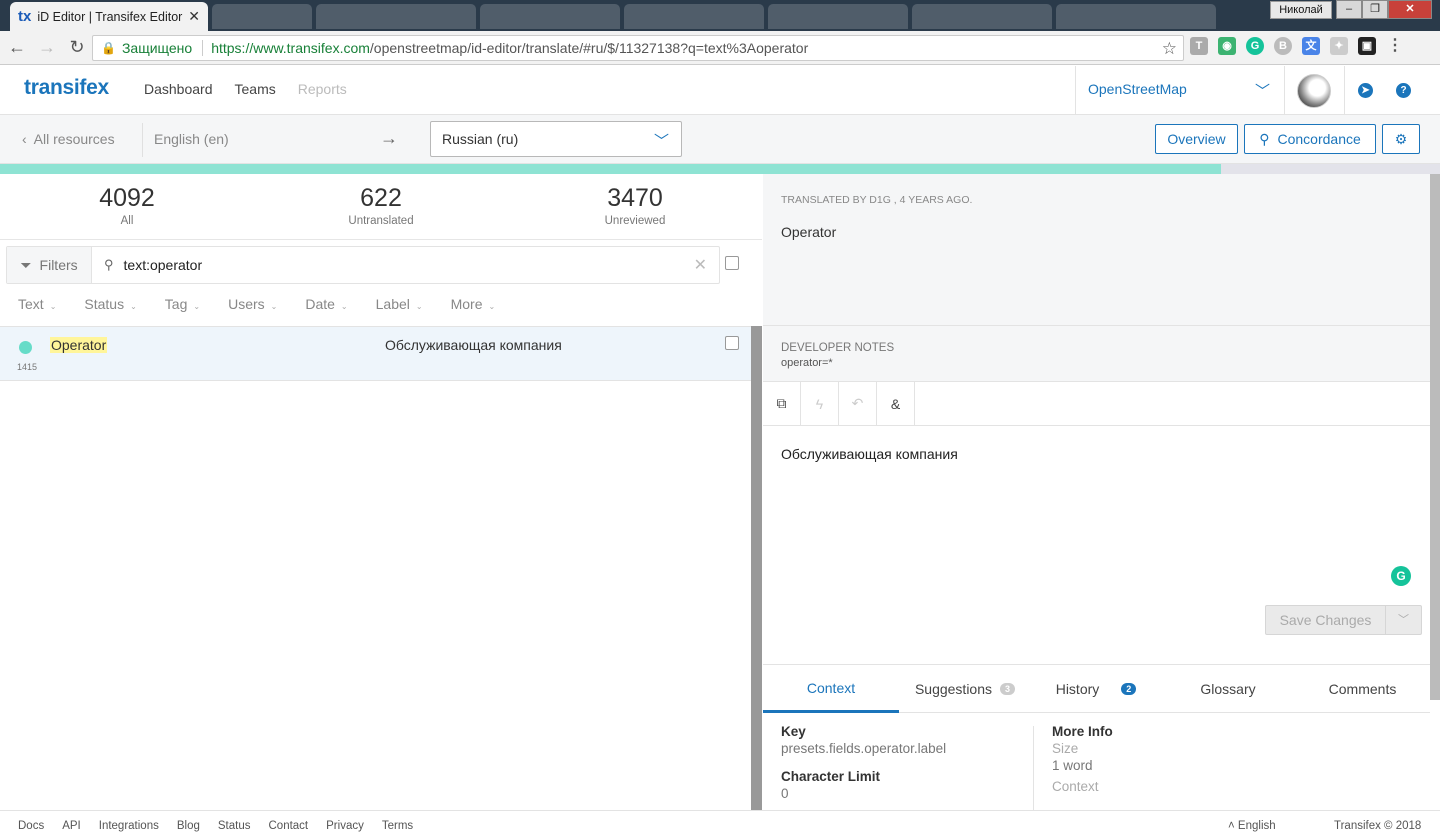  Describe the element at coordinates (289, 826) in the screenshot. I see `footer-link-contact: Contact` at that location.